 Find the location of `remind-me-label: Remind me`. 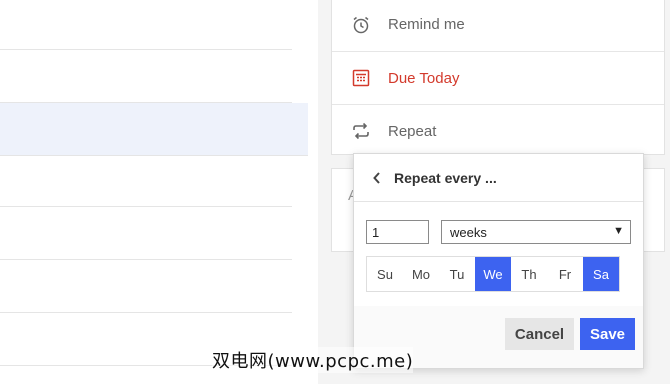

remind-me-label: Remind me is located at coordinates (426, 24).